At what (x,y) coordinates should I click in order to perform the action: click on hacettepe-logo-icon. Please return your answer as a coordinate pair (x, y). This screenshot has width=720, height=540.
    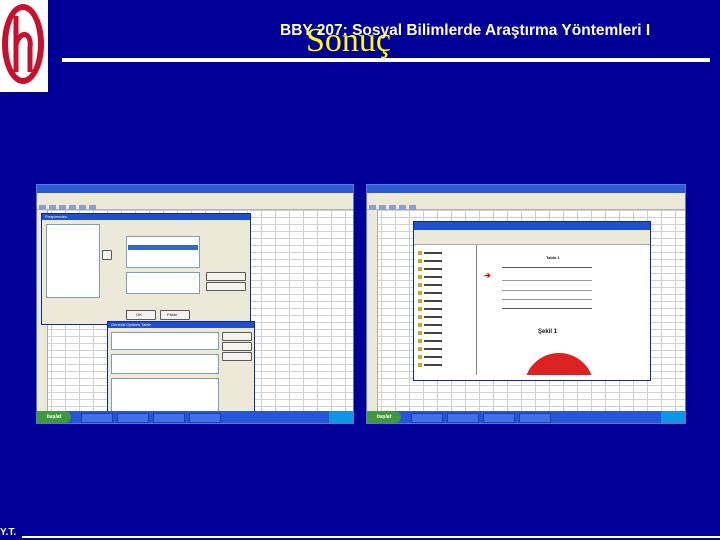
    Looking at the image, I should click on (24, 46).